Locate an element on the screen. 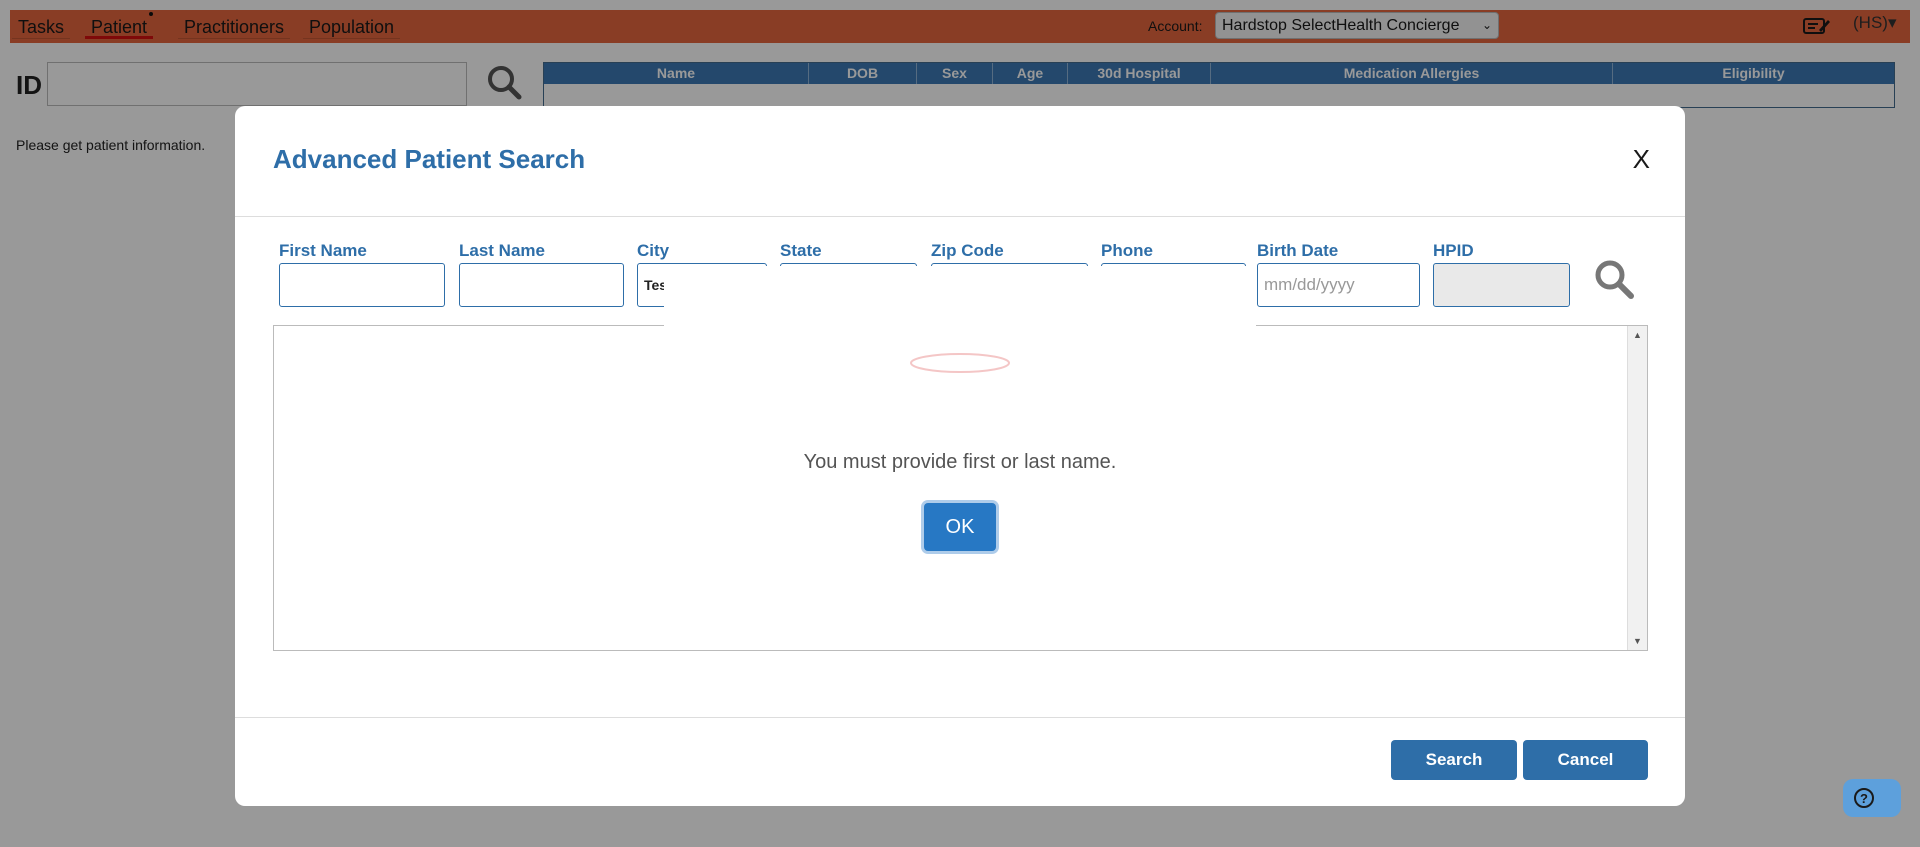  ok-button: OK is located at coordinates (960, 527).